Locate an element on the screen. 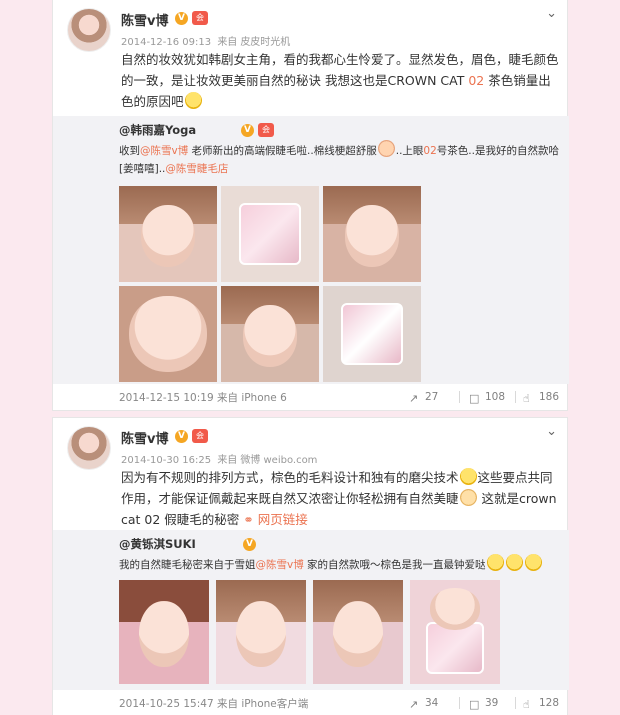 This screenshot has width=620, height=715. post-text-part: 因为有不规则的排列方式，棕色的毛料设计和独有的磨尖技术 is located at coordinates (290, 477).